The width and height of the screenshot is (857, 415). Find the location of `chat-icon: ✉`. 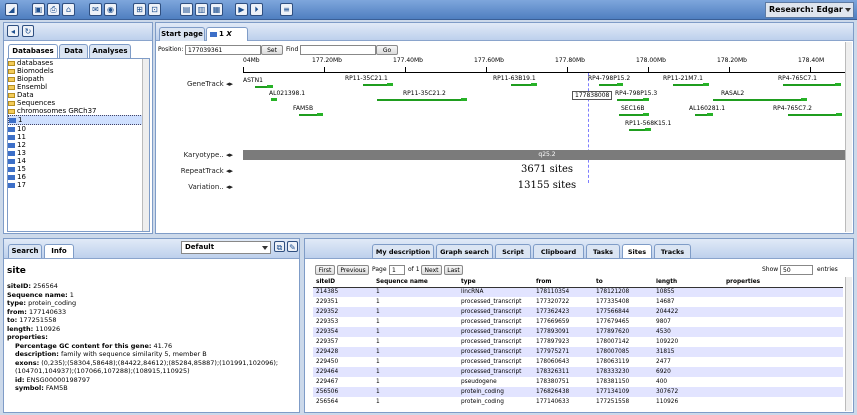

chat-icon: ✉ is located at coordinates (95, 9).